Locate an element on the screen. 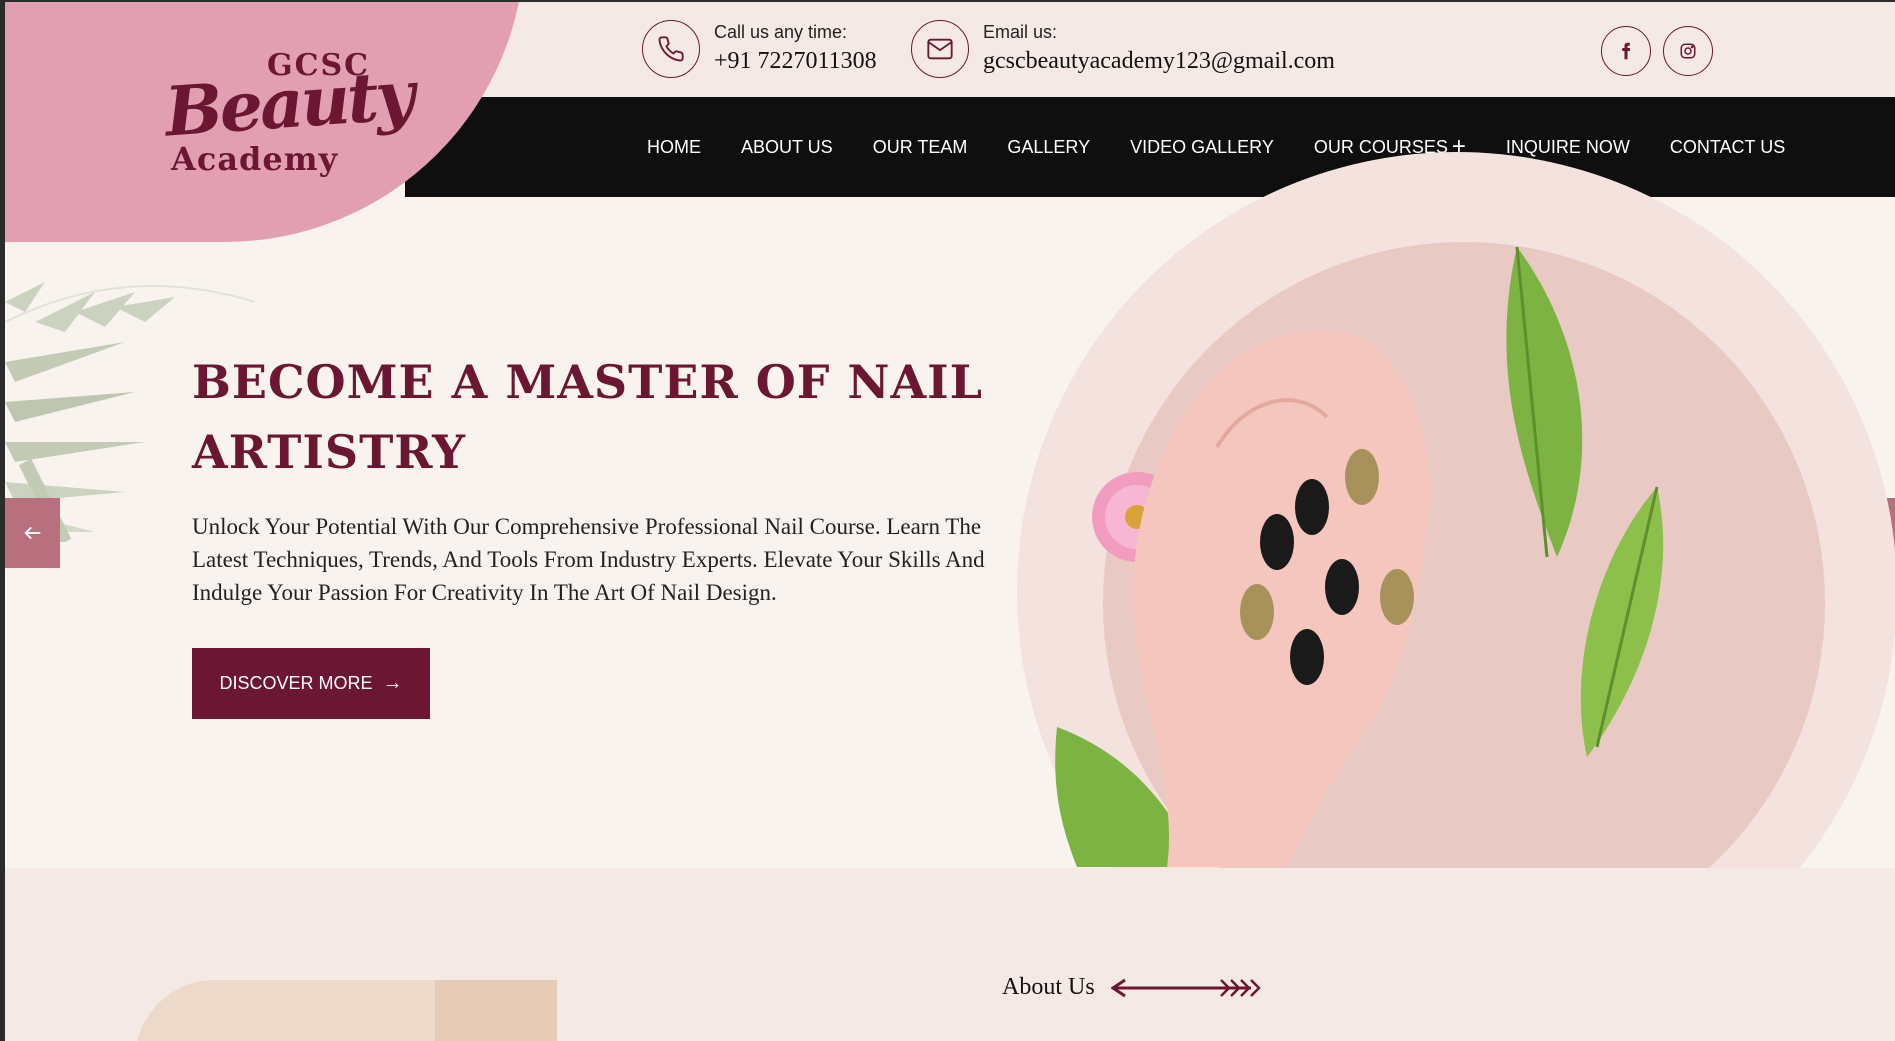  discover-more-label: DISCOVER MORE is located at coordinates (296, 683).